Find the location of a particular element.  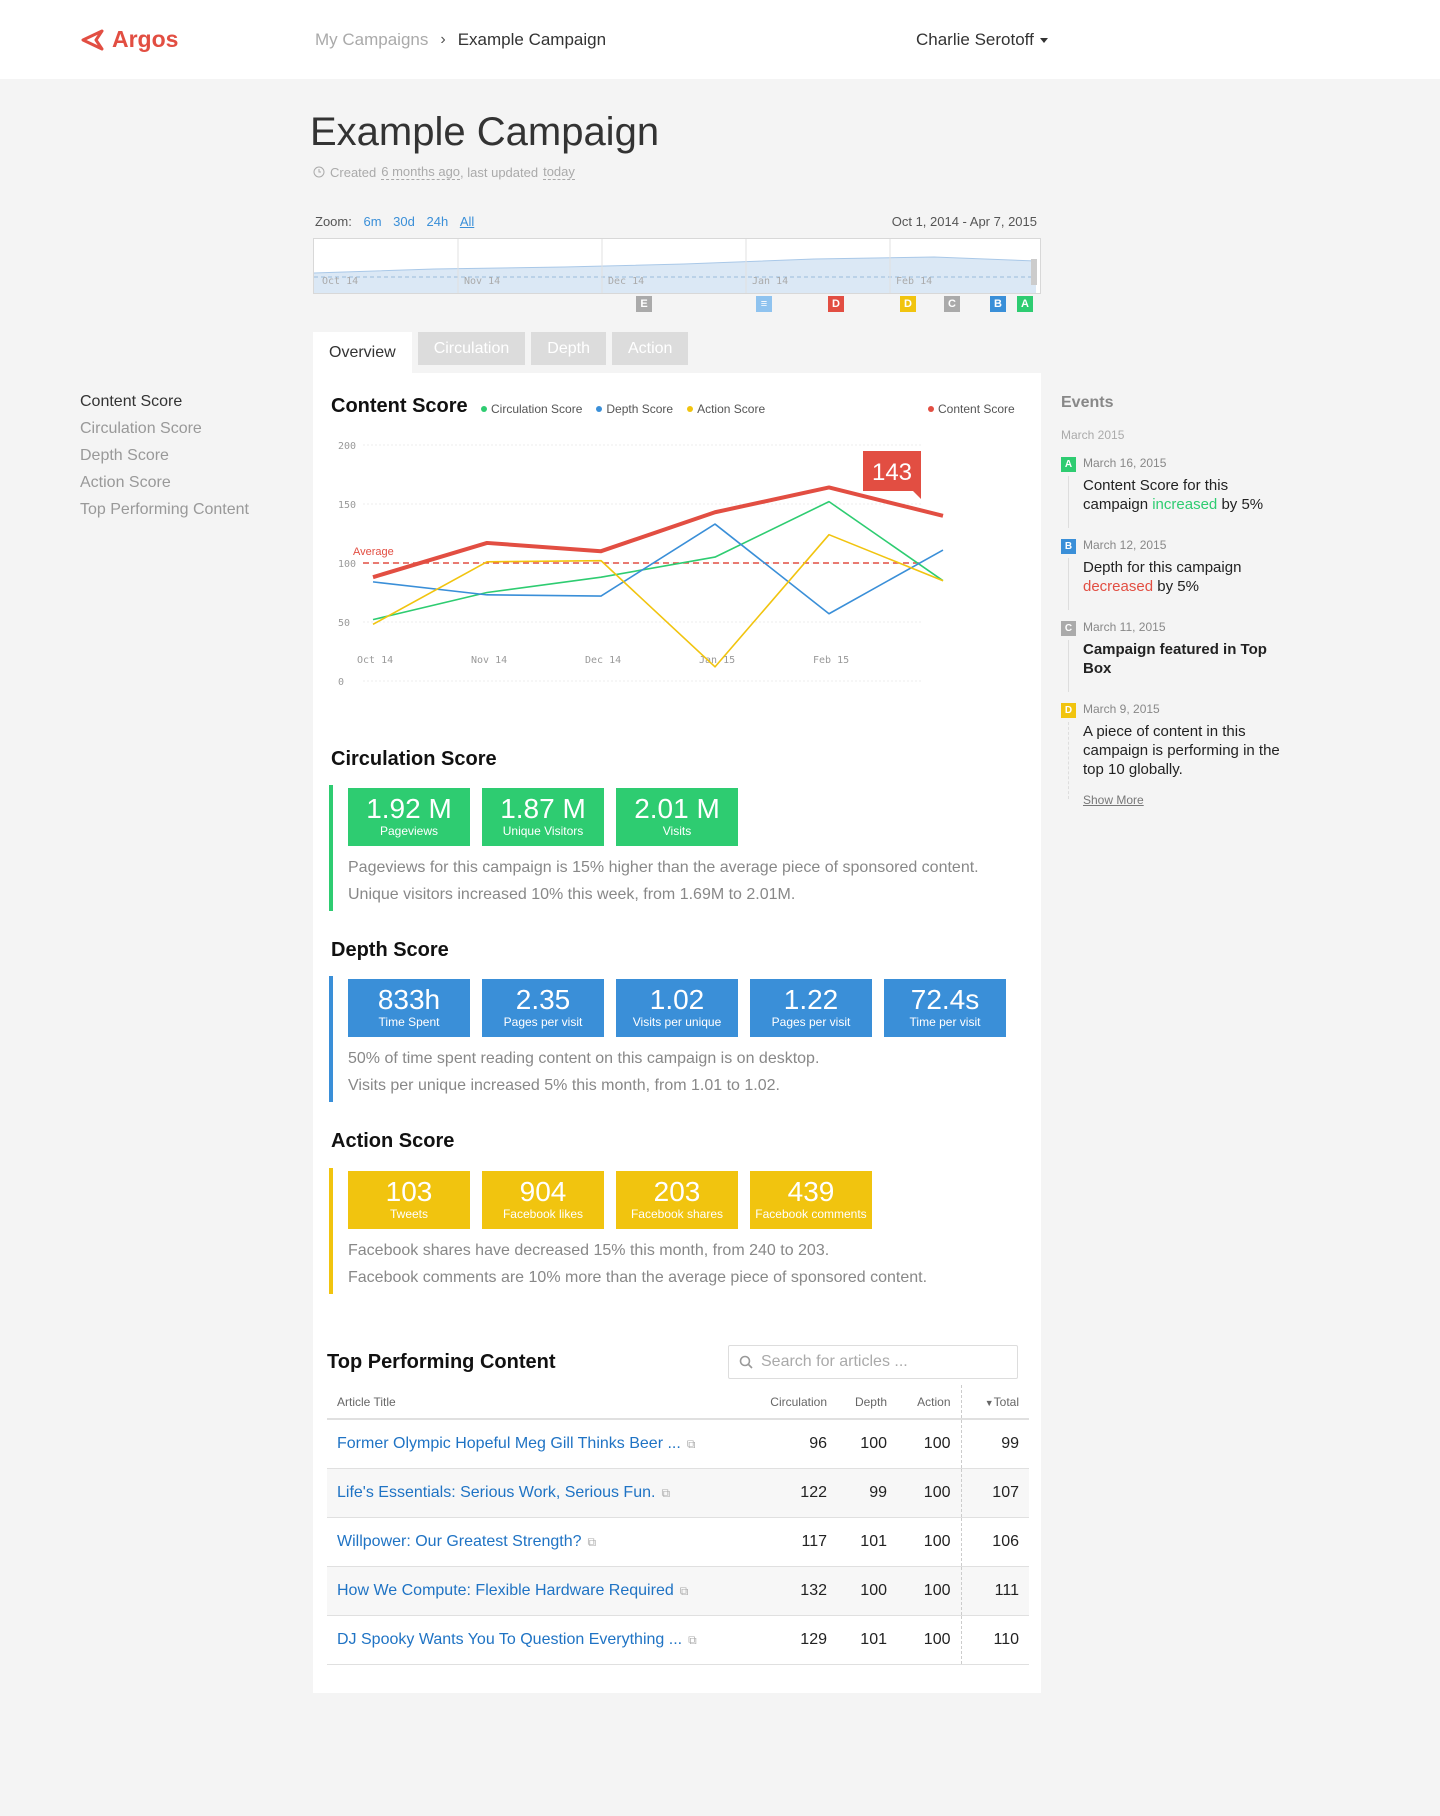

tab-circulation: Circulation is located at coordinates (471, 348).